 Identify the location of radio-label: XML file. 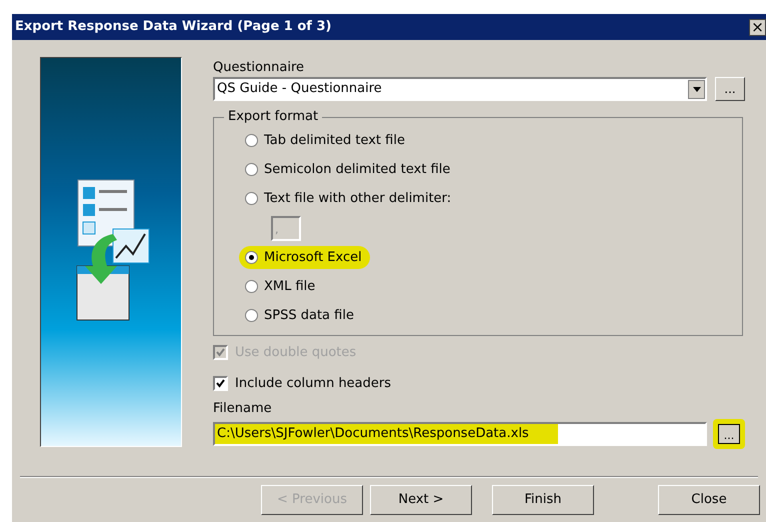
(290, 287).